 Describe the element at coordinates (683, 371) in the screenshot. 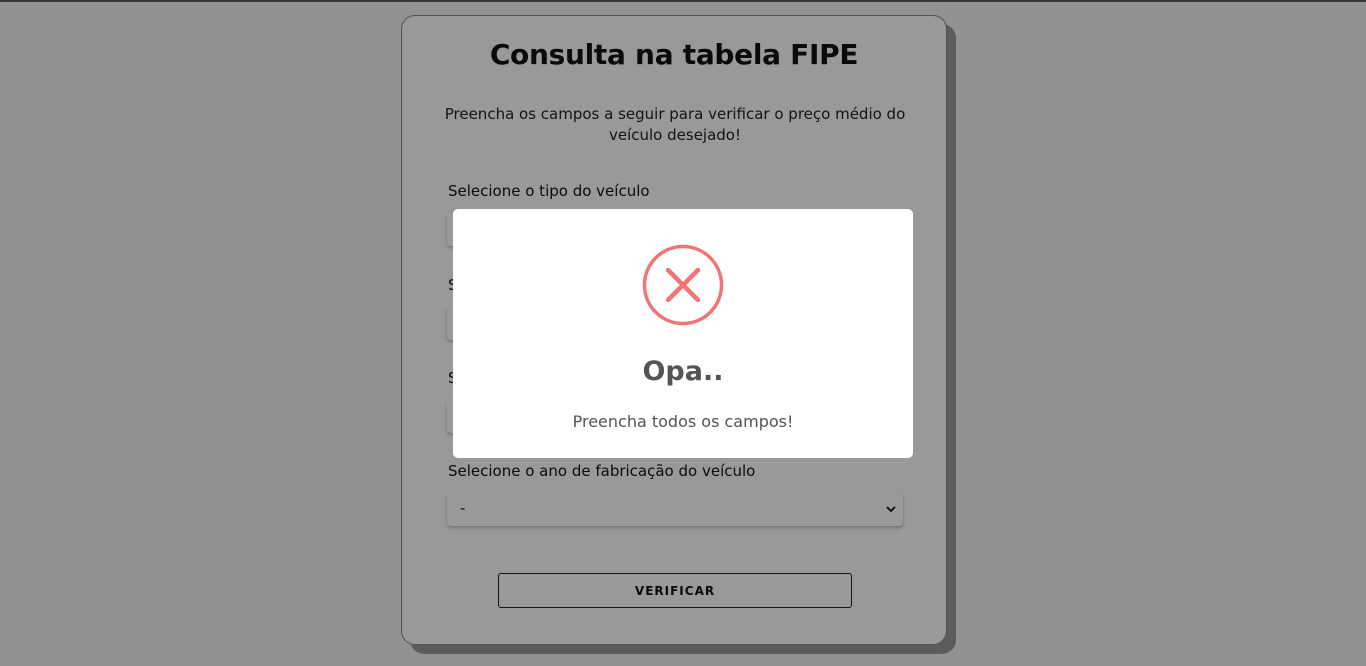

I see `modal-title: Opa..` at that location.